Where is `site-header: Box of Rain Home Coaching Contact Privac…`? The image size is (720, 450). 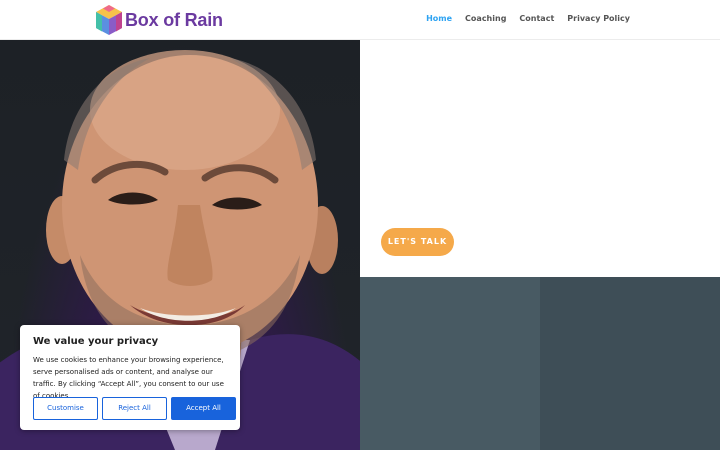 site-header: Box of Rain Home Coaching Contact Privac… is located at coordinates (360, 20).